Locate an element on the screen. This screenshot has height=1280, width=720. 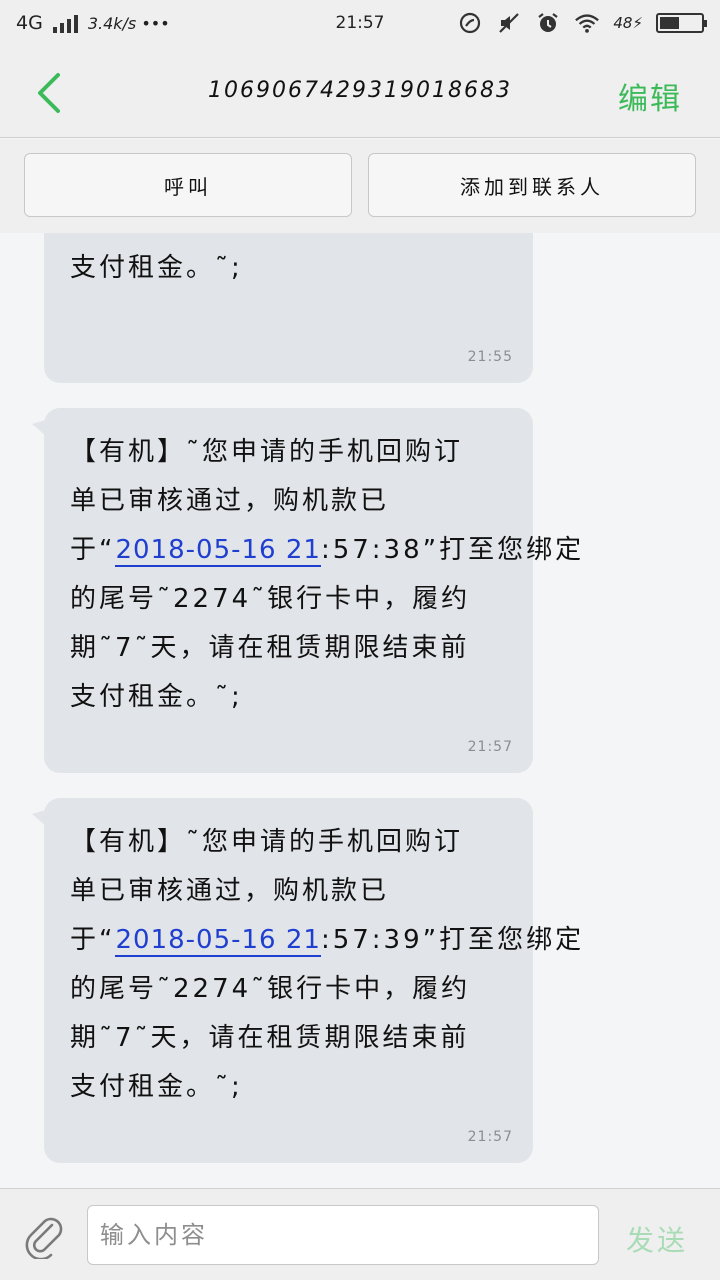
battery-icon is located at coordinates (681, 23).